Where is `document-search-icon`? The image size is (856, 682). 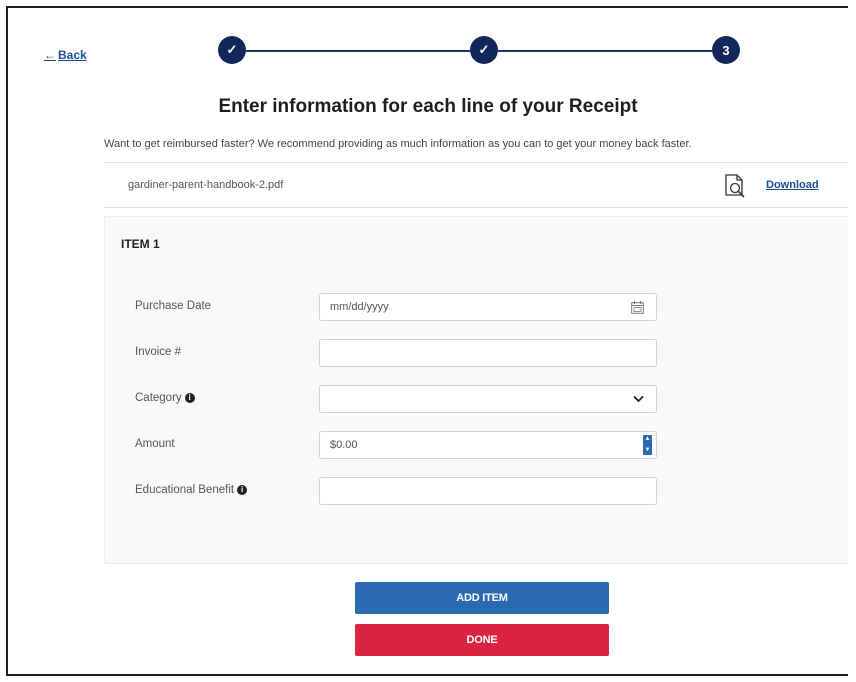 document-search-icon is located at coordinates (735, 186).